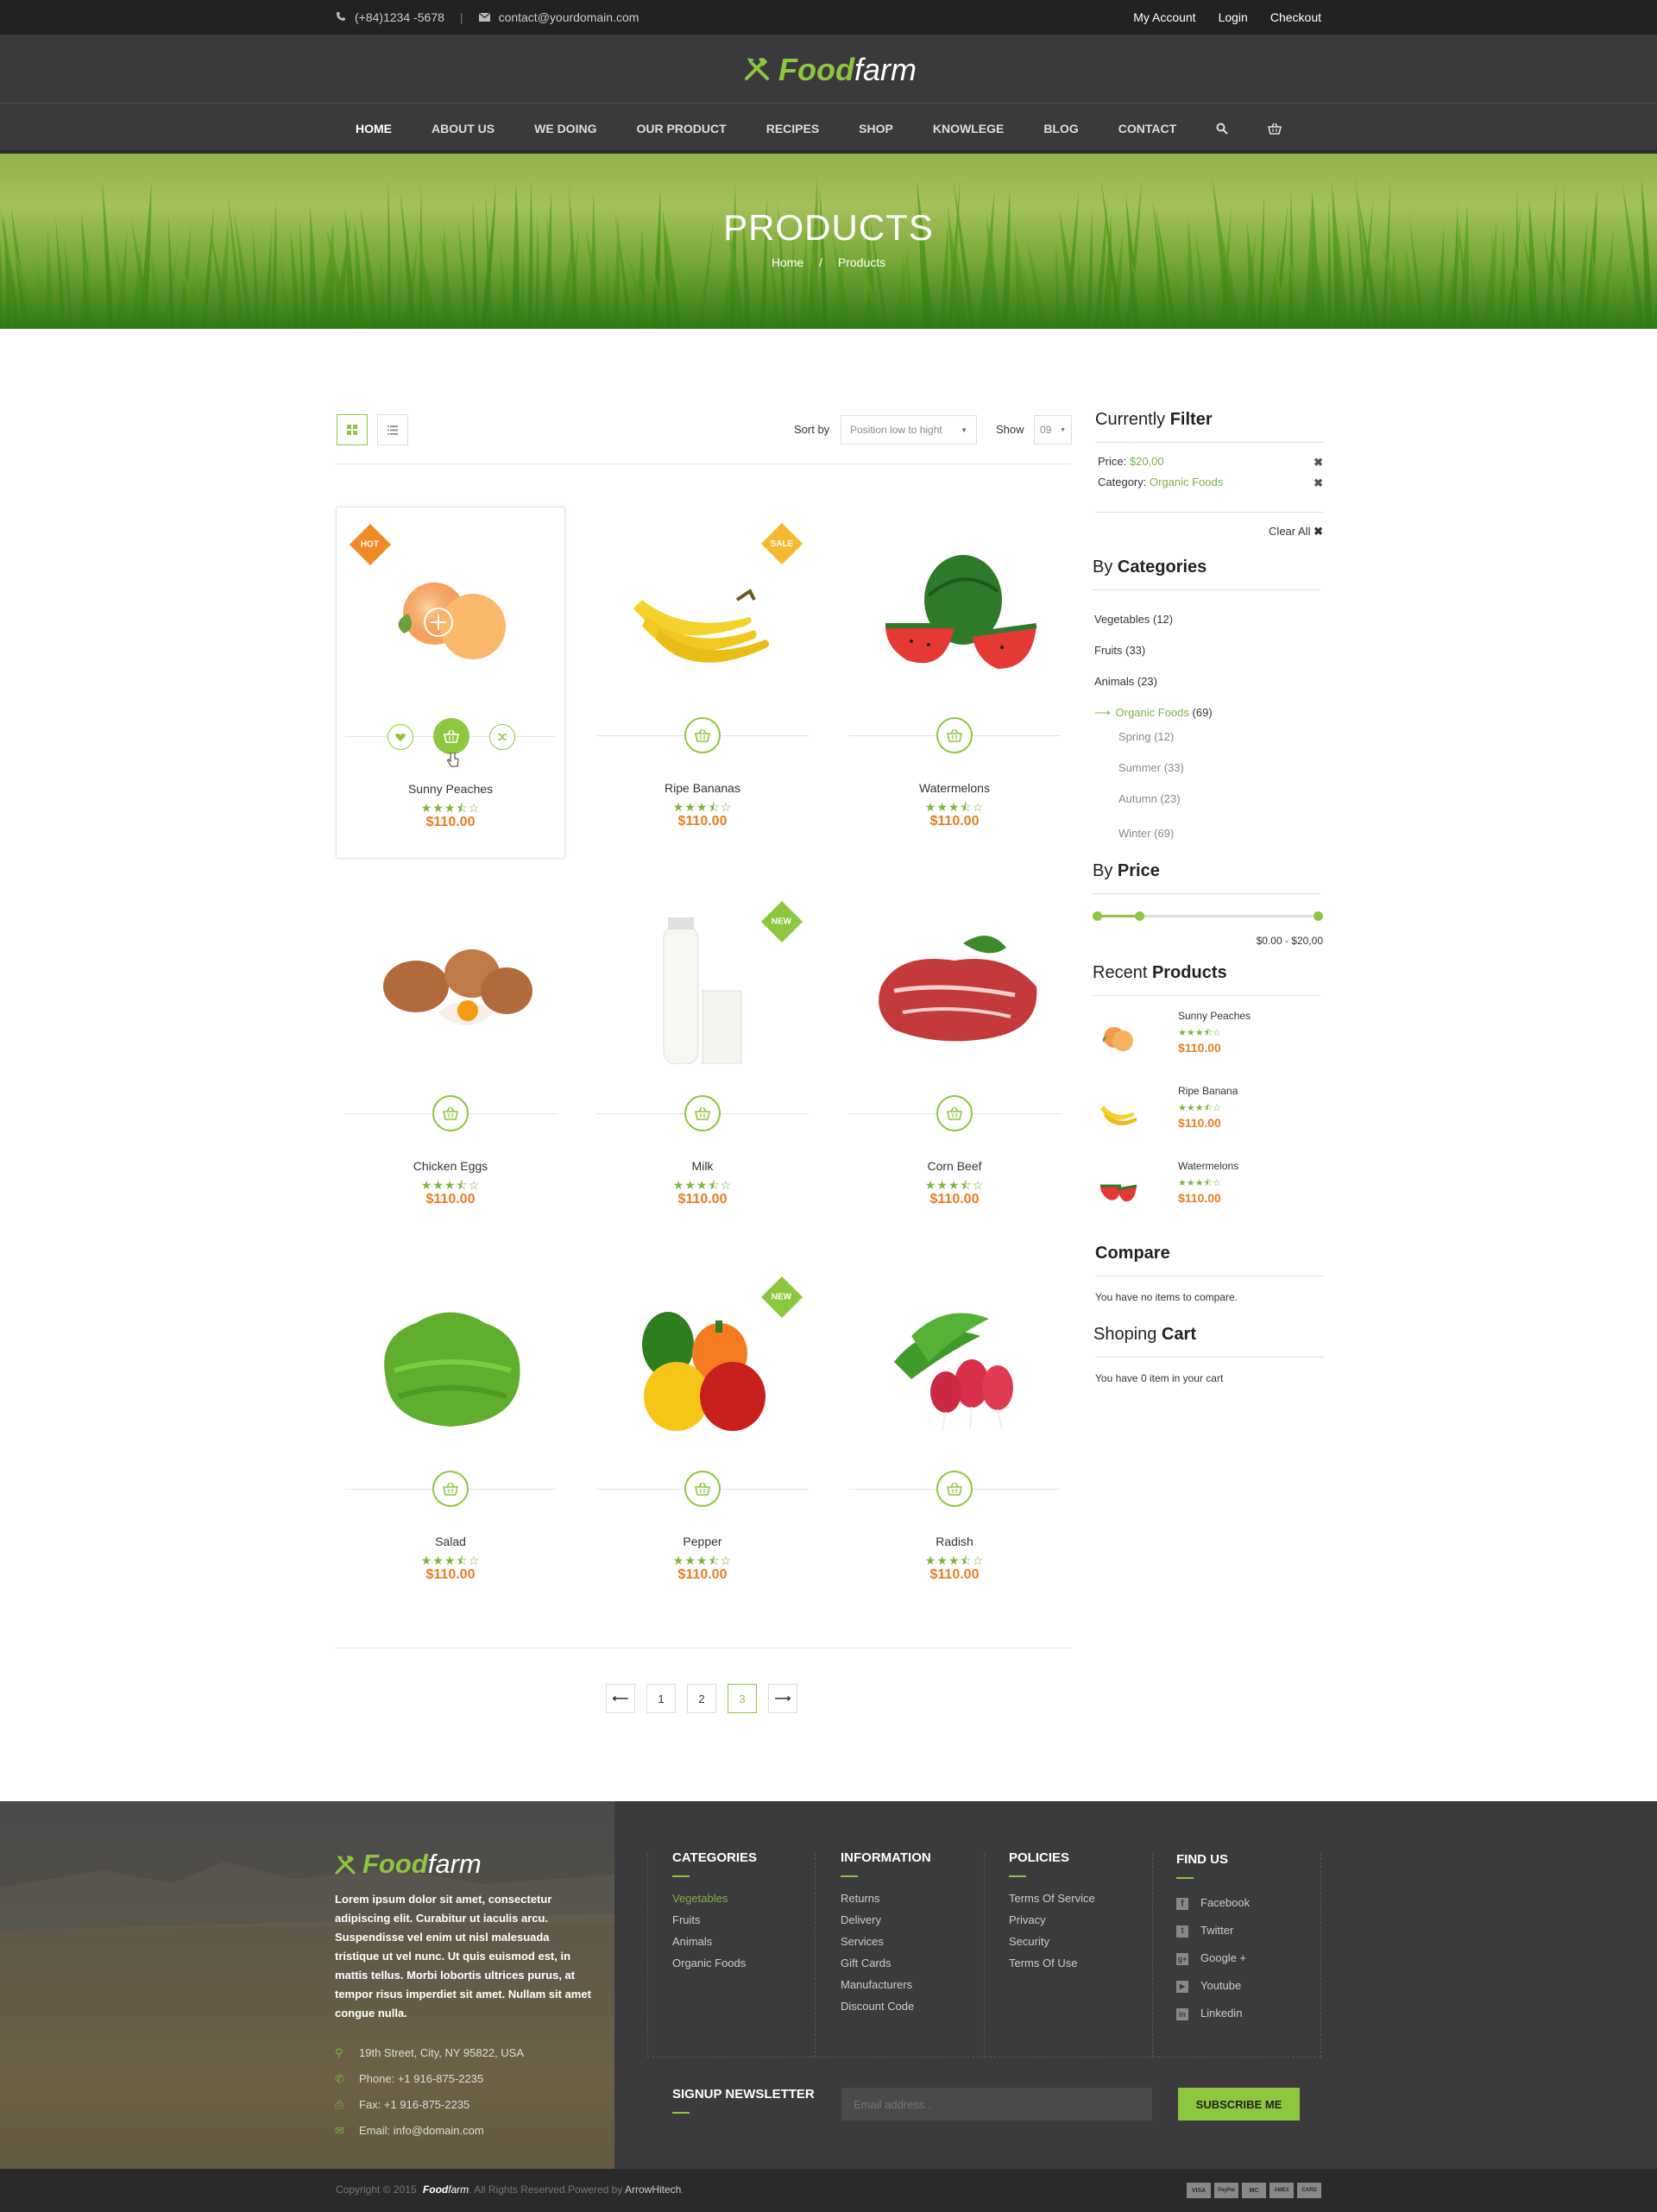 Image resolution: width=1657 pixels, height=2212 pixels. I want to click on twitter-link: t Twitter, so click(1213, 1931).